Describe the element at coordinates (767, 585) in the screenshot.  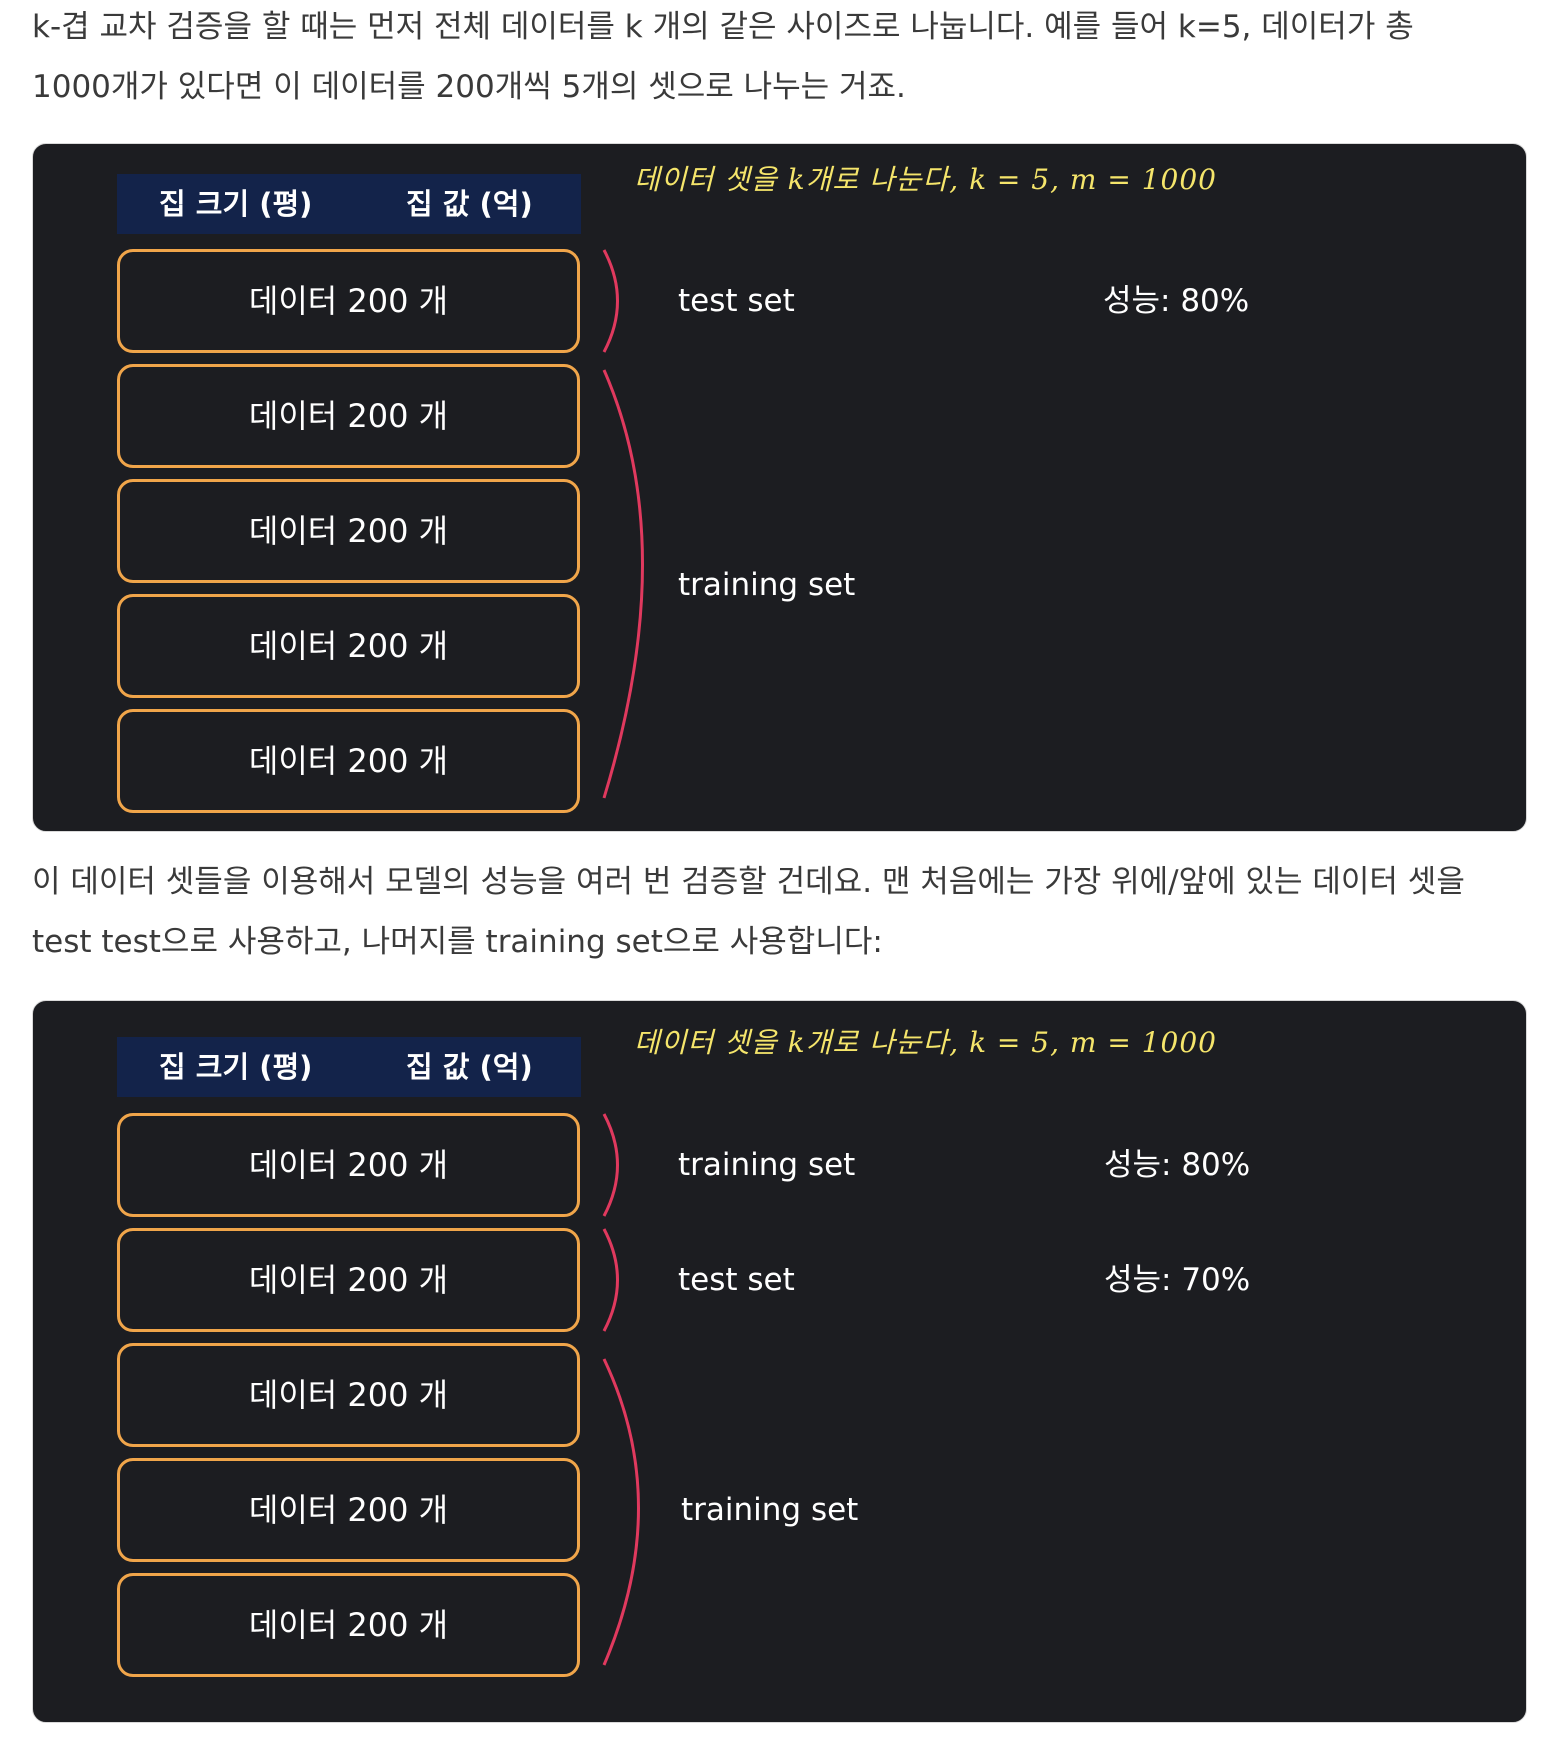
I see `training-set-label: training set` at that location.